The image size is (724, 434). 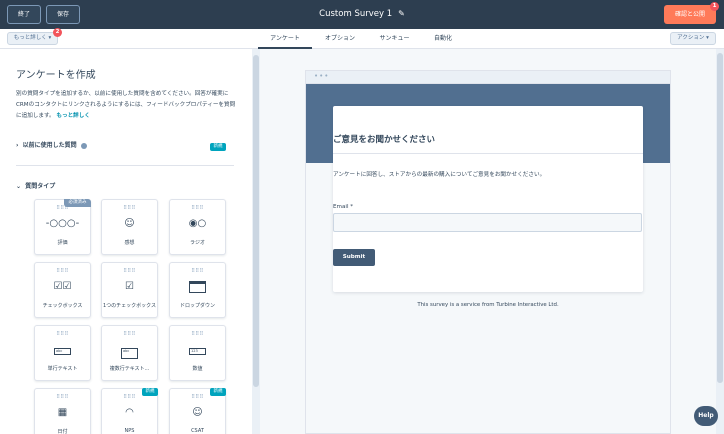 I want to click on question-type-checkbox: ⠿⠿⠿ ☑☑ チェックボックス, so click(x=62, y=290).